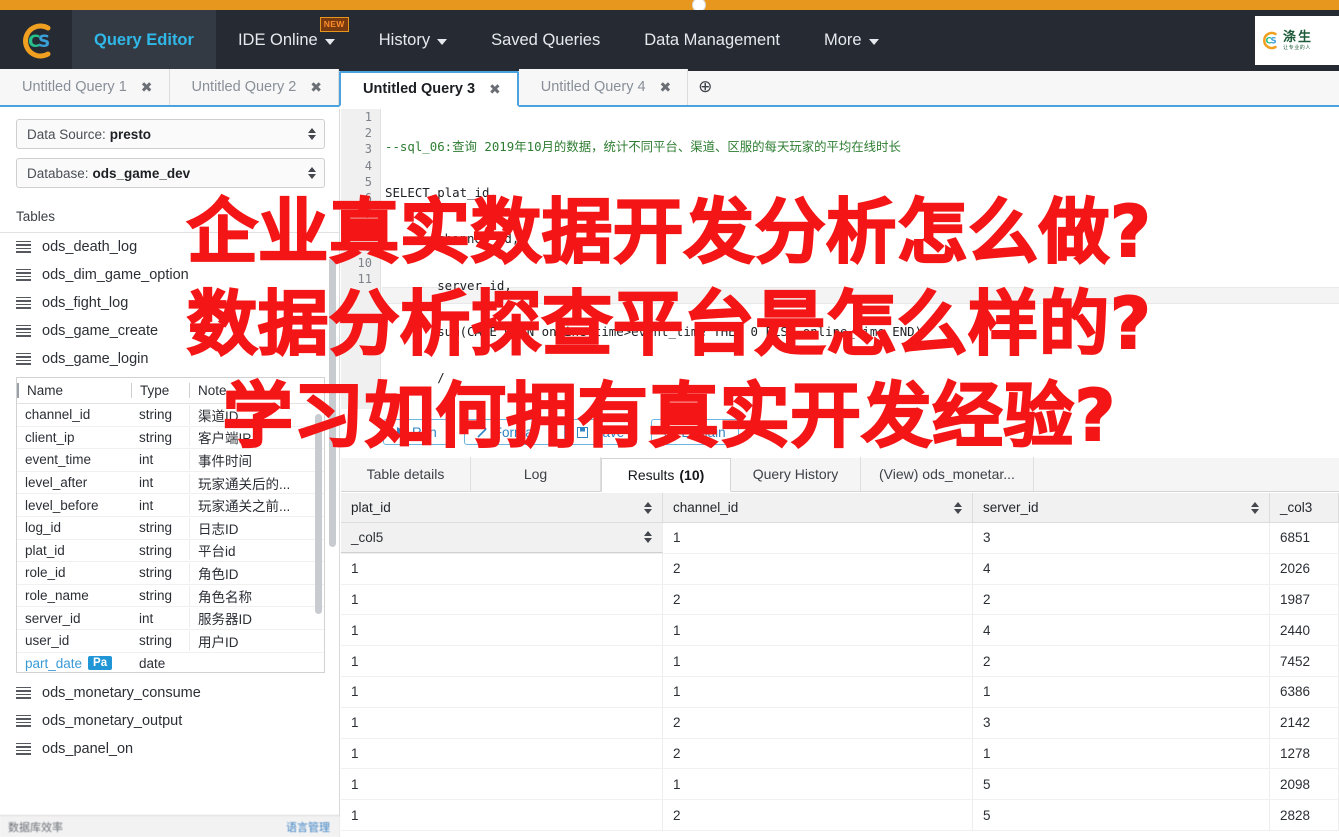  I want to click on cell-channel-id: 1, so click(818, 661).